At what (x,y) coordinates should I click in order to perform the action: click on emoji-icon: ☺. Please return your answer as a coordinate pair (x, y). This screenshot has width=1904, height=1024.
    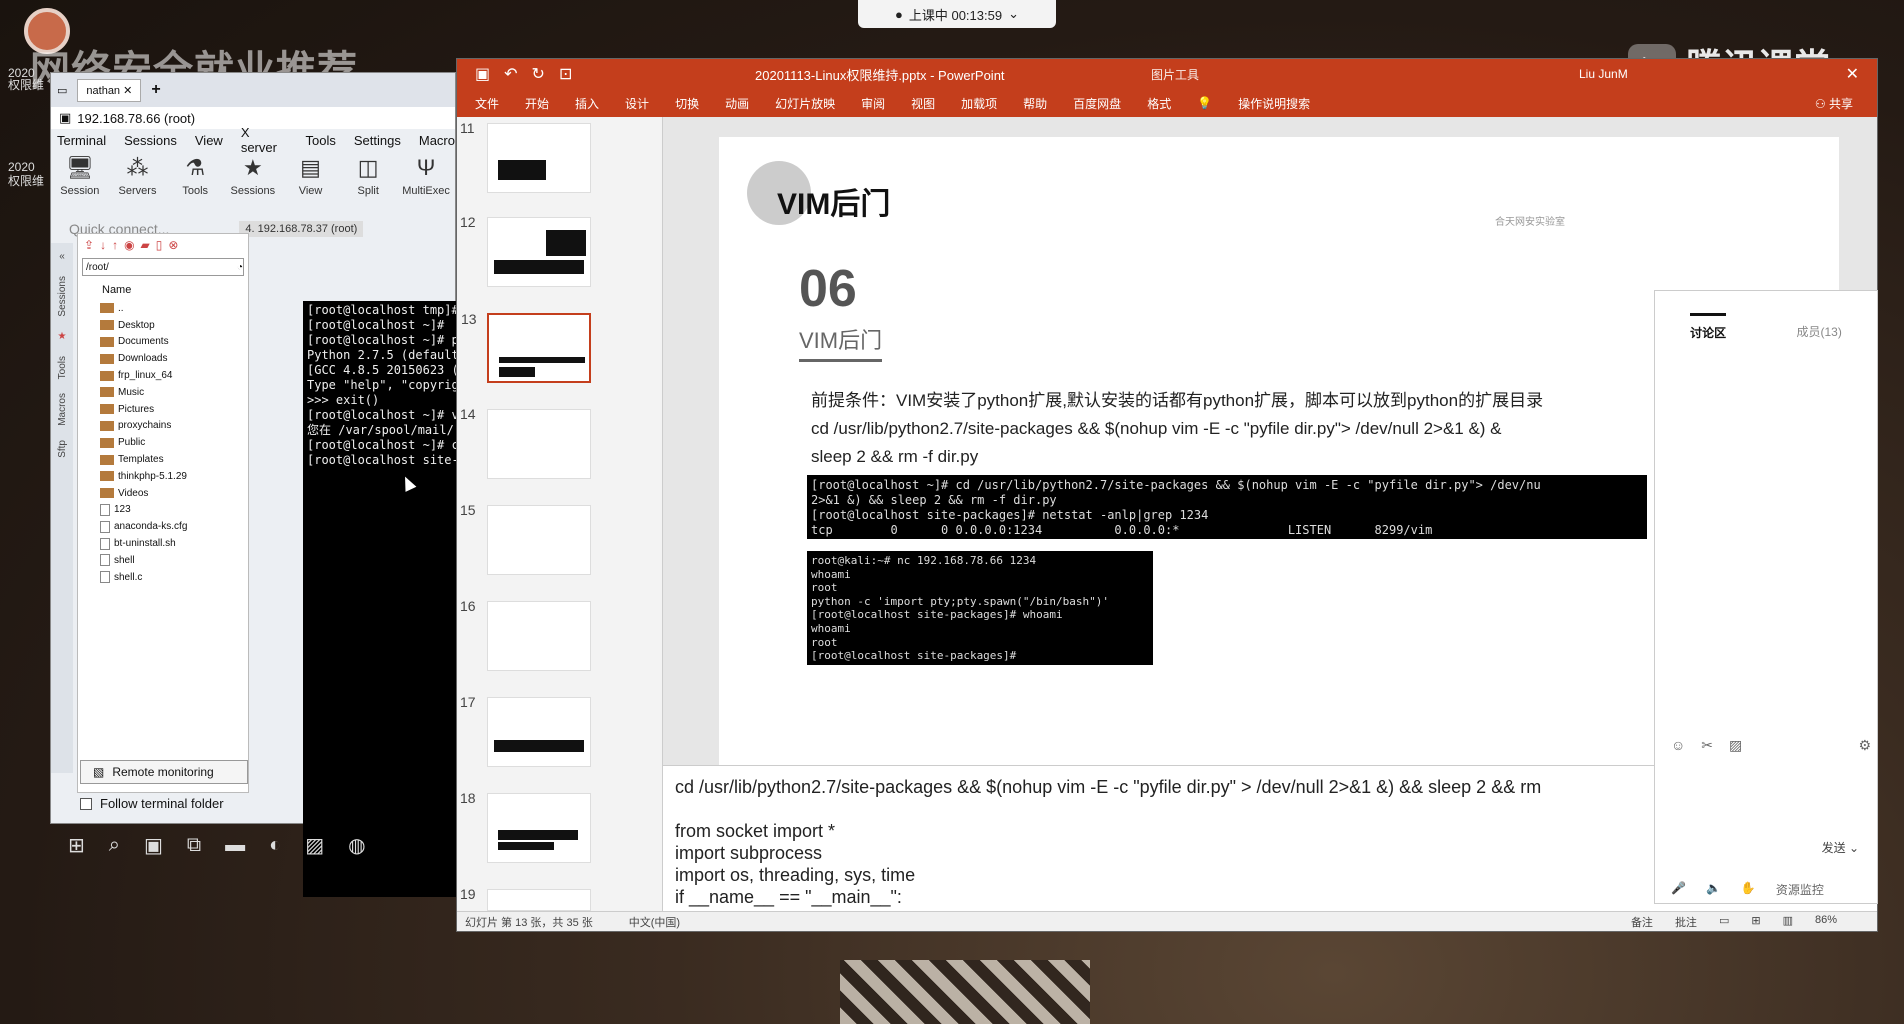
    Looking at the image, I should click on (1678, 745).